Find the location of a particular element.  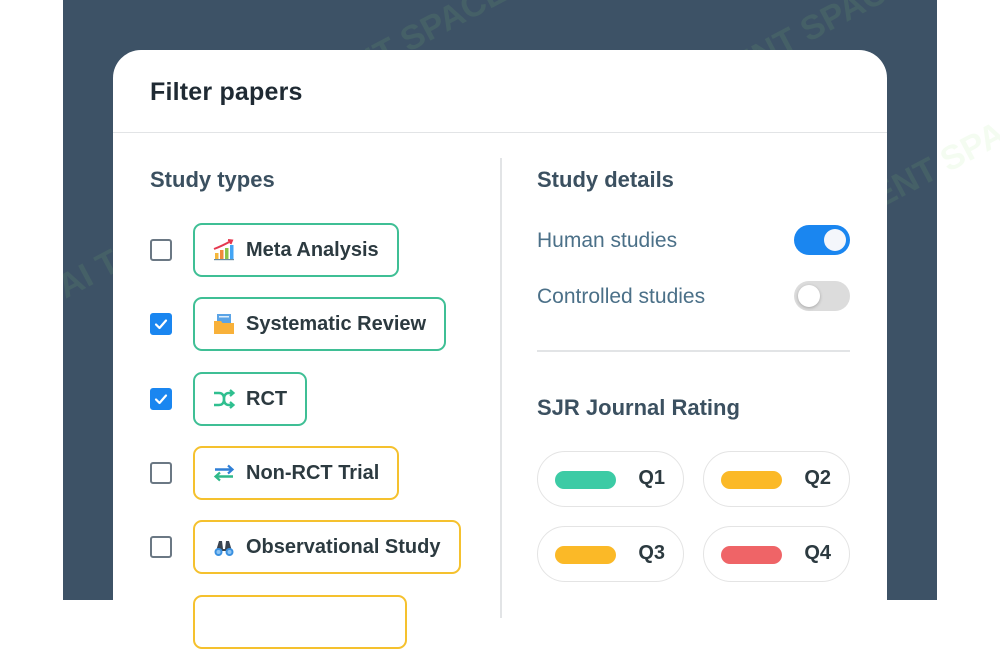

non-rct-trial-checkbox is located at coordinates (161, 473).